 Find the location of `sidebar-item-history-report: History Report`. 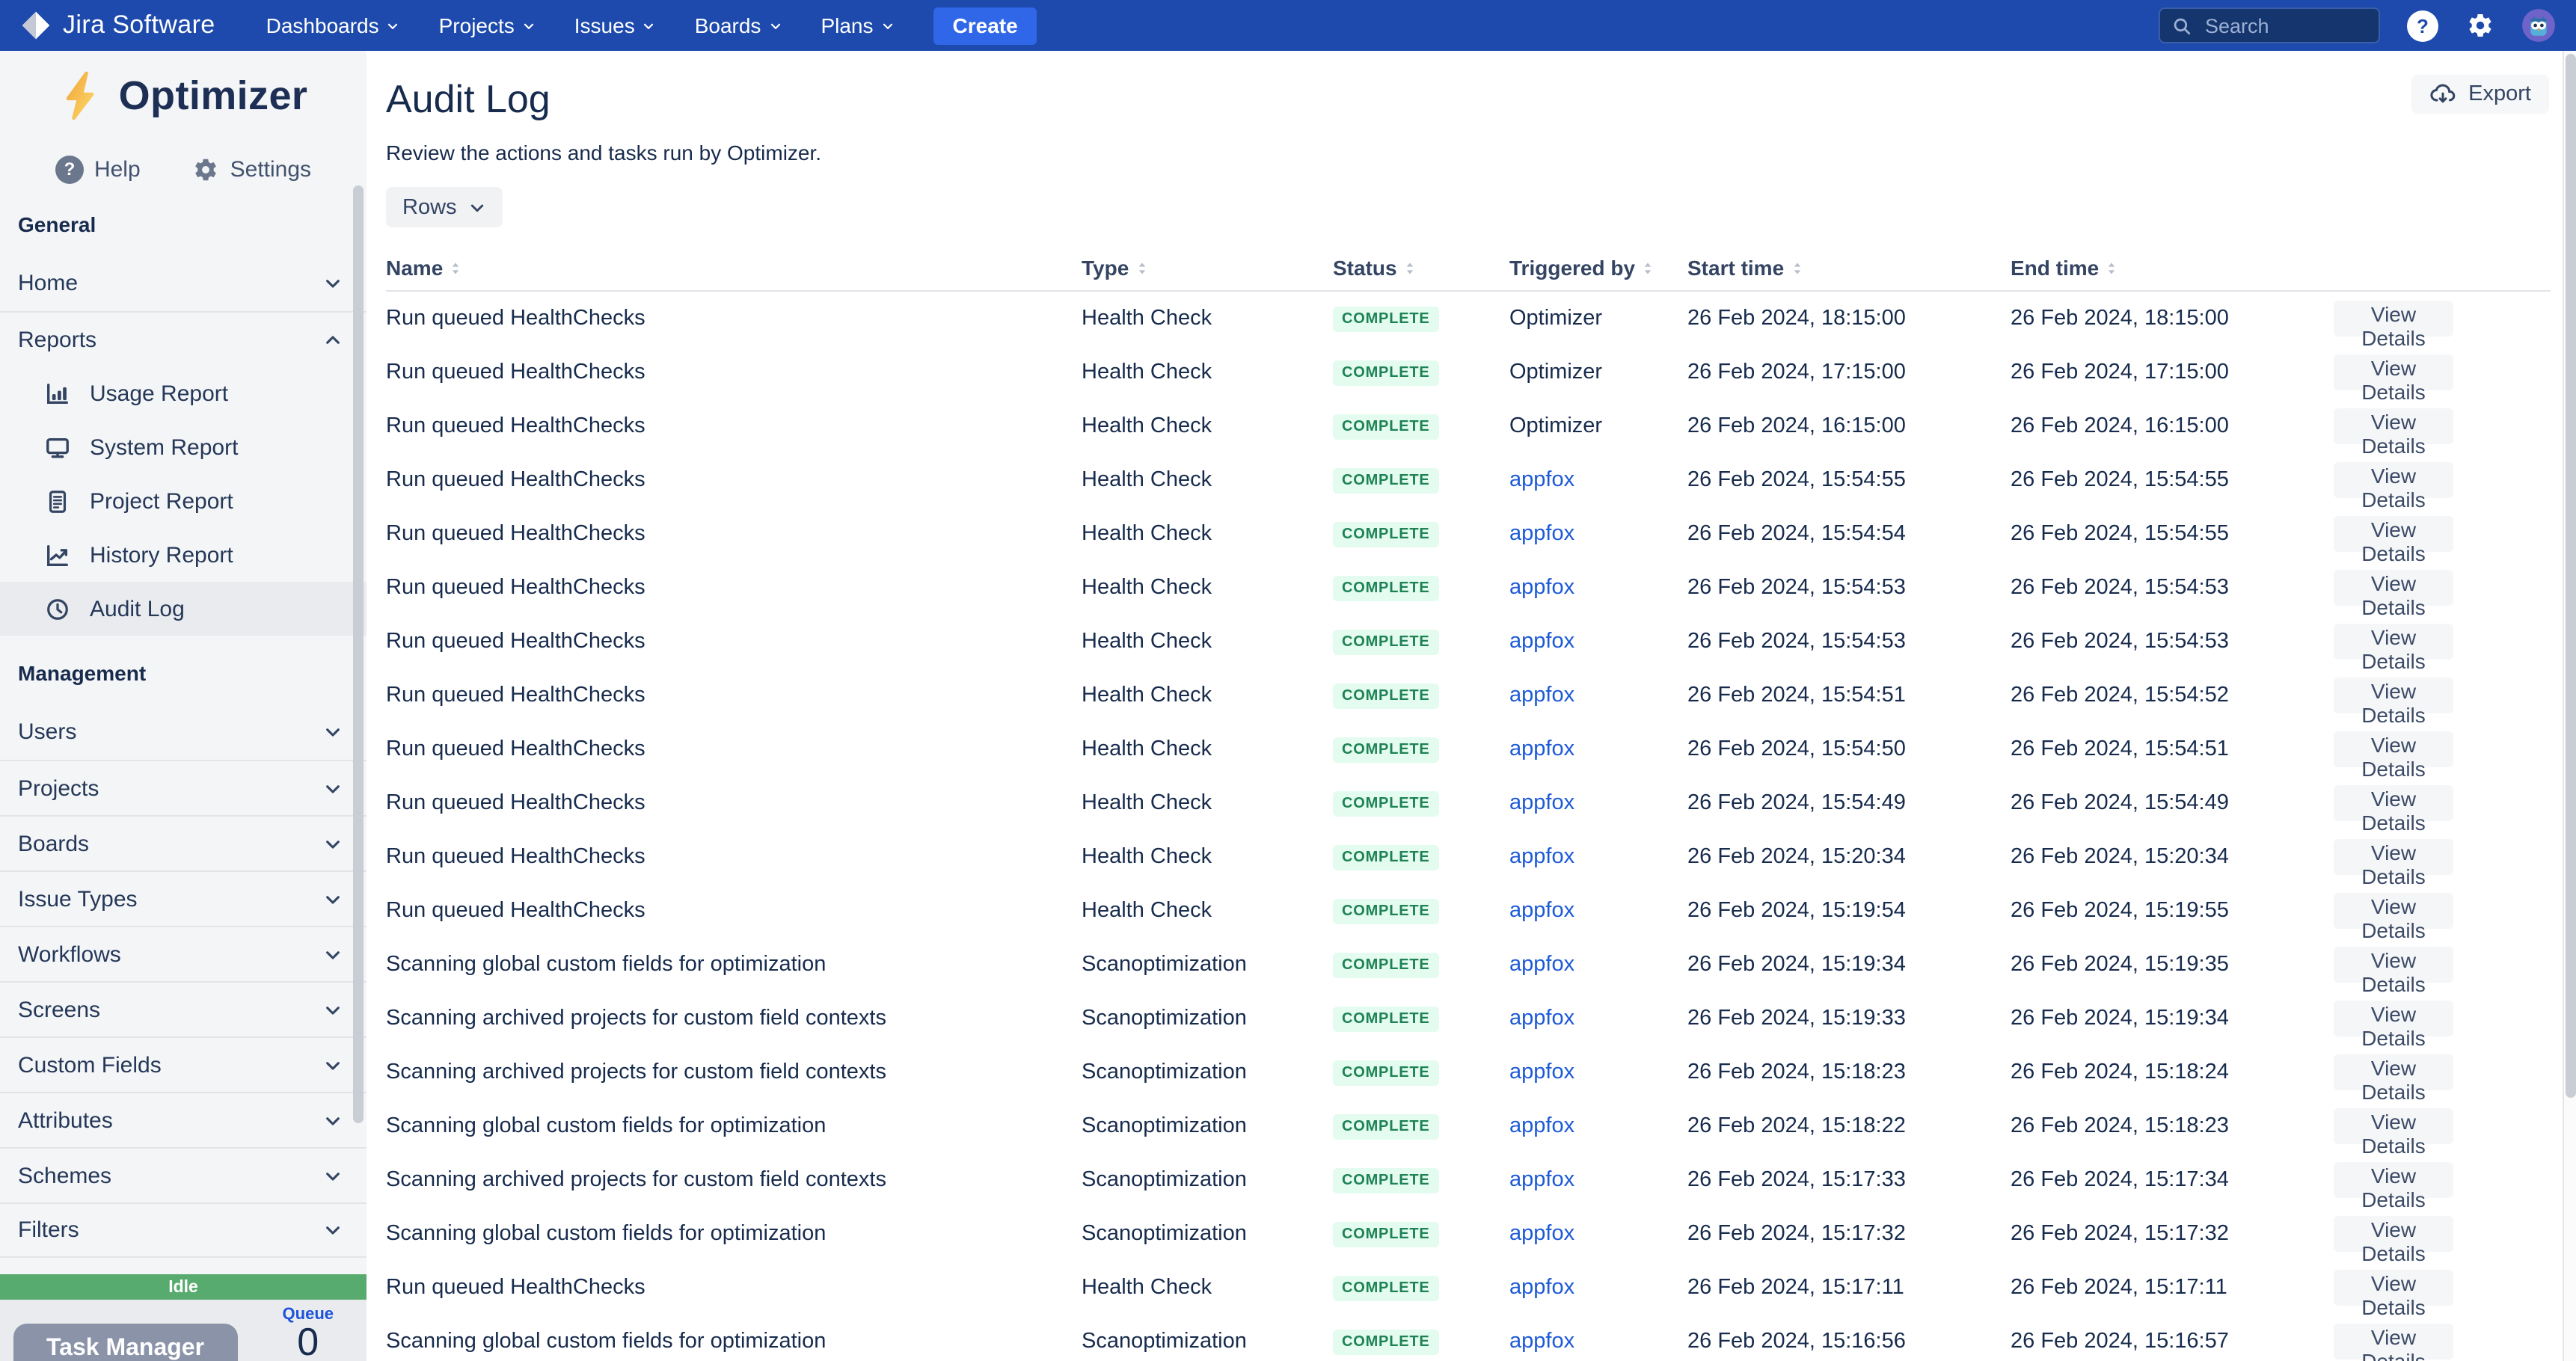

sidebar-item-history-report: History Report is located at coordinates (183, 555).